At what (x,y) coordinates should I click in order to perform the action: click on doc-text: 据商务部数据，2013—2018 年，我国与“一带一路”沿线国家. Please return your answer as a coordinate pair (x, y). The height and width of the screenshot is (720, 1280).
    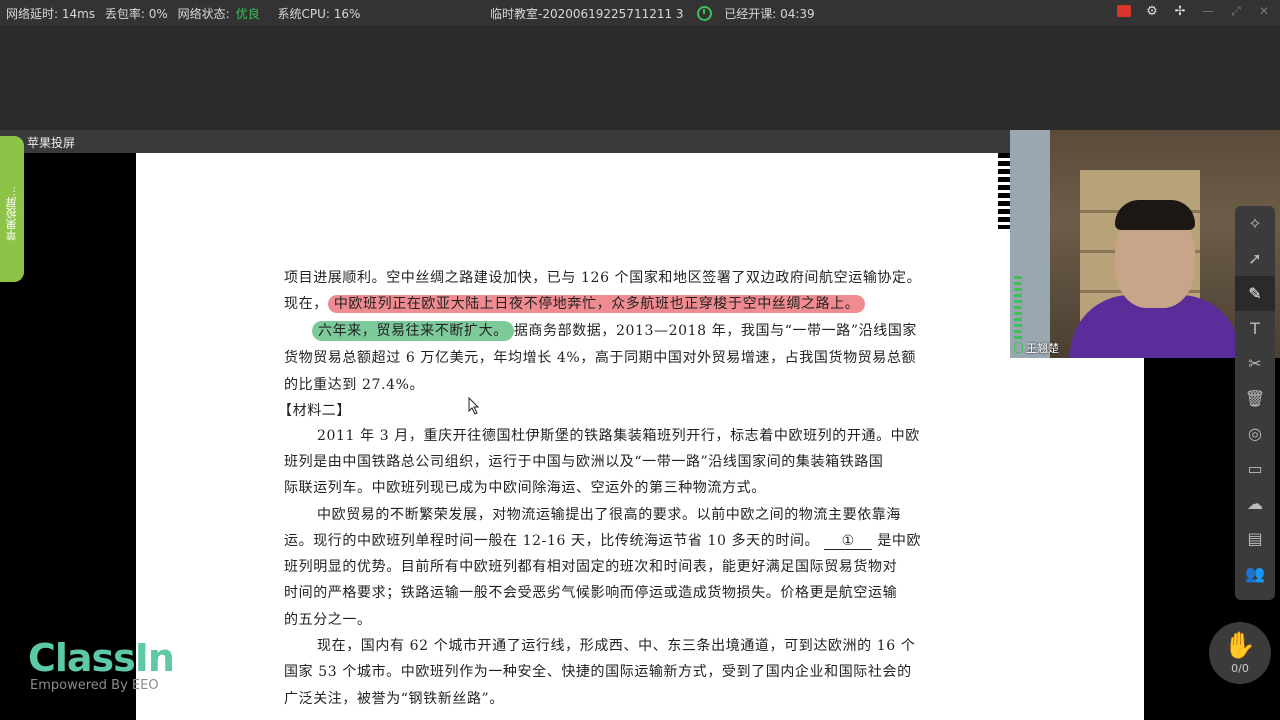
    Looking at the image, I should click on (715, 331).